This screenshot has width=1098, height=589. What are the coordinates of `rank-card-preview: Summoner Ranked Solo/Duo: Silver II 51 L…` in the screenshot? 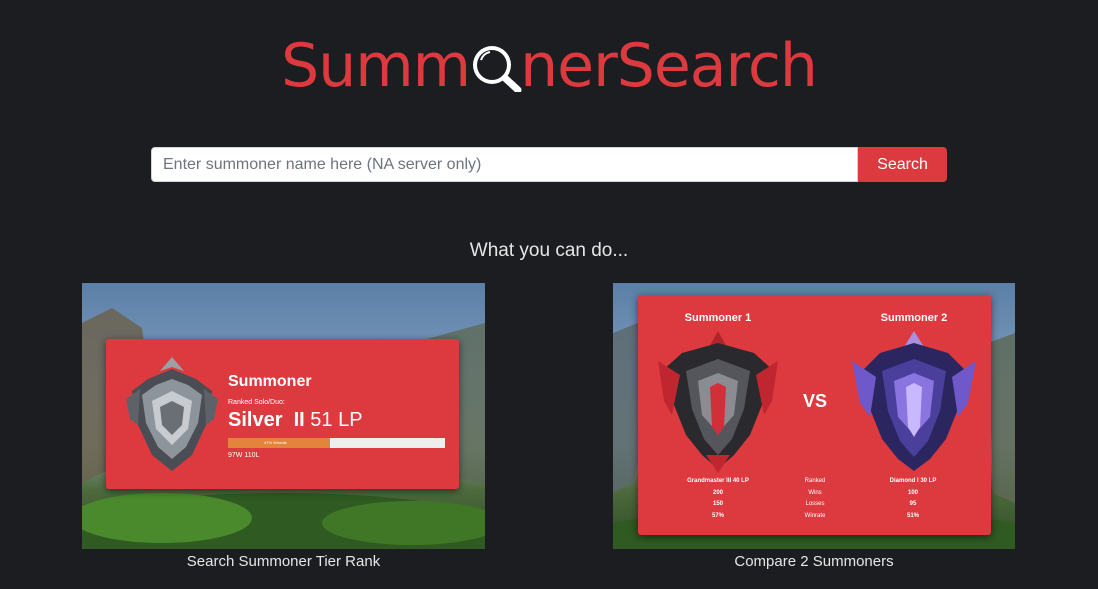 It's located at (282, 414).